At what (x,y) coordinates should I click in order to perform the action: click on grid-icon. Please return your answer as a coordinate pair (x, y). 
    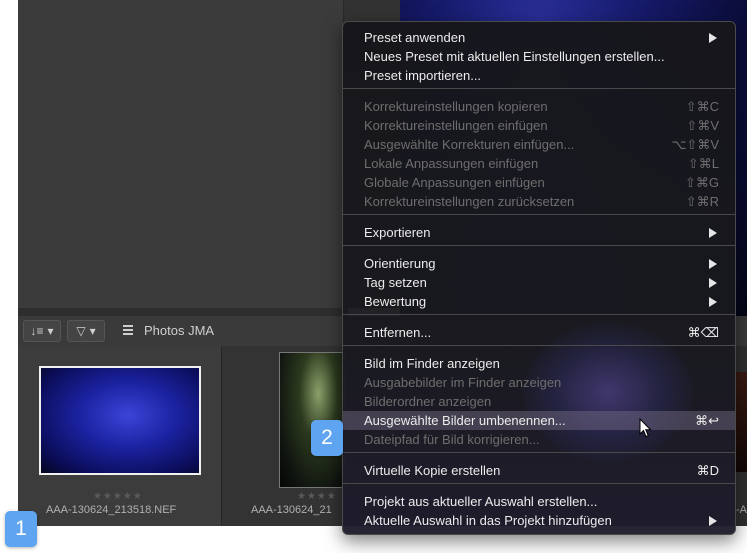
    Looking at the image, I should click on (128, 330).